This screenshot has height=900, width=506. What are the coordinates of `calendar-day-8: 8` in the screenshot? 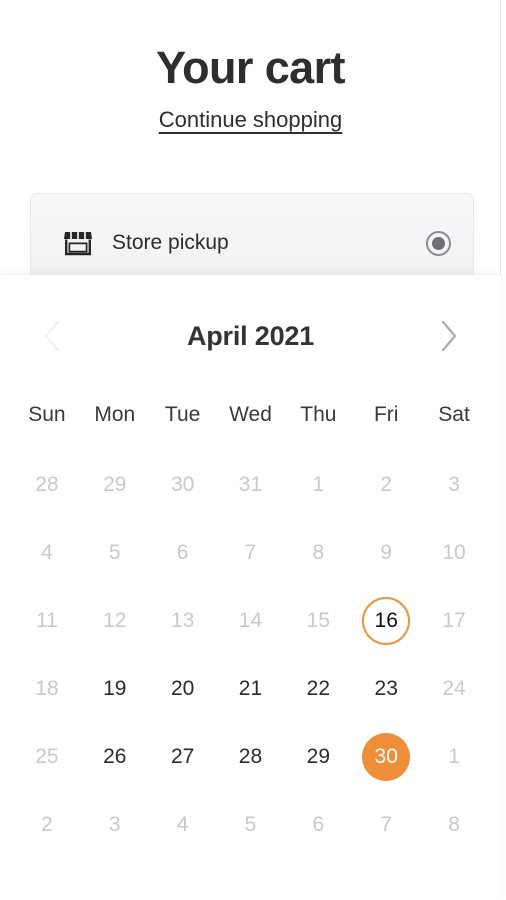 It's located at (454, 824).